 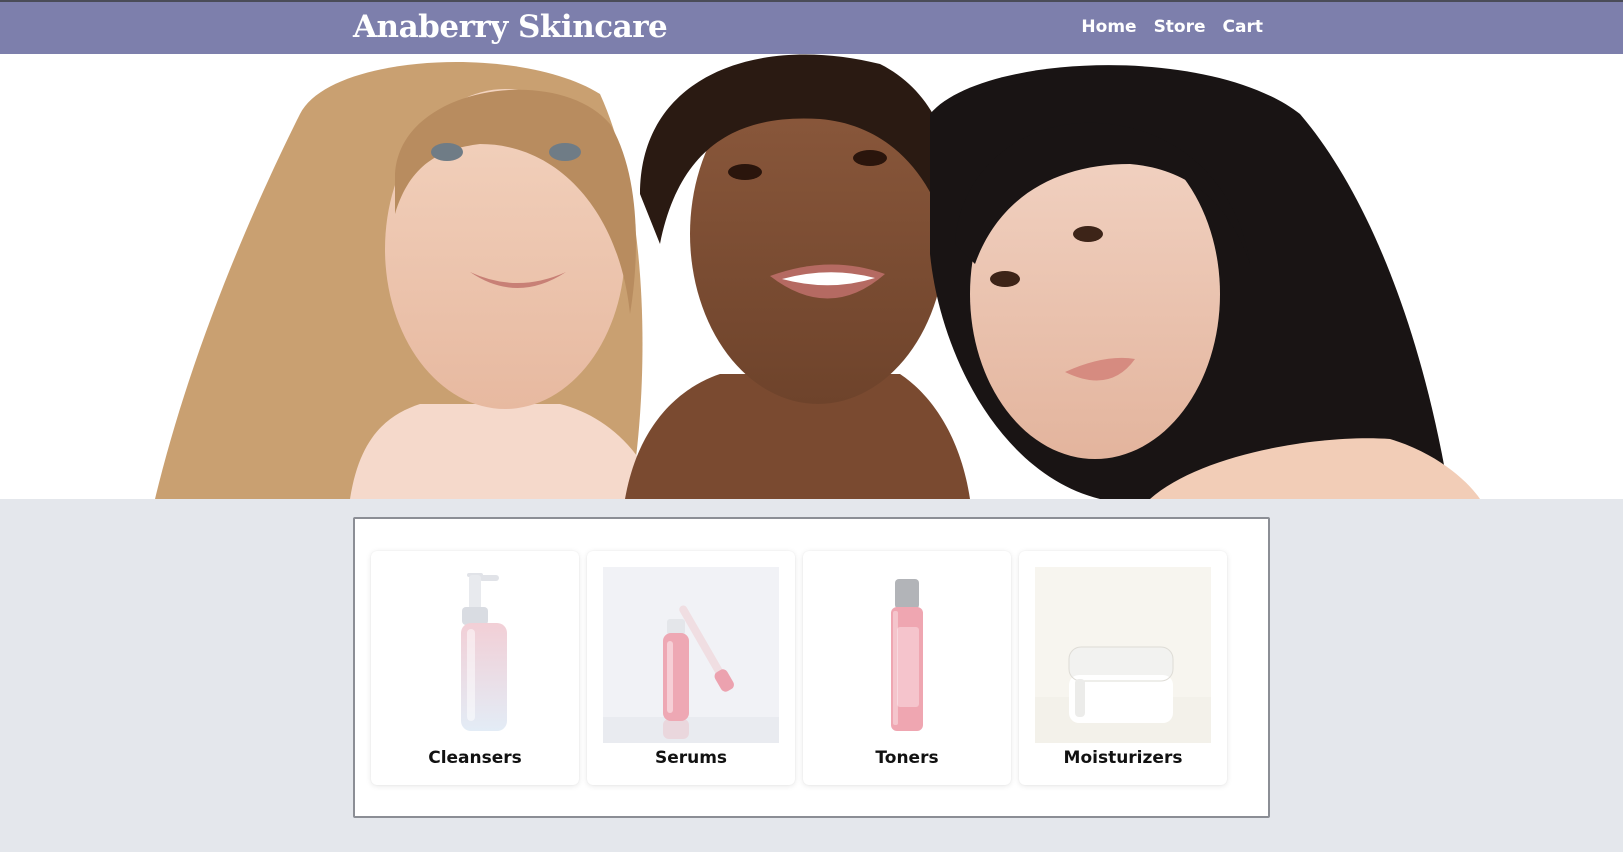 I want to click on nav-cart-link: Cart, so click(x=1243, y=27).